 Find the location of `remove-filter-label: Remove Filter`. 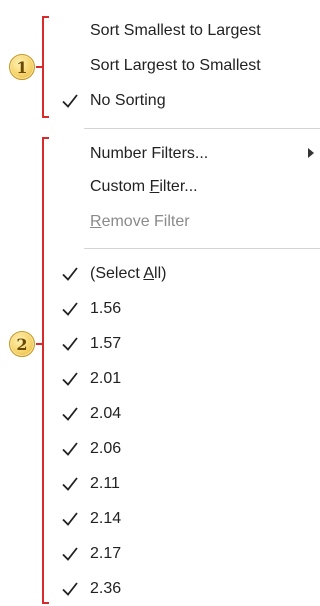

remove-filter-label: Remove Filter is located at coordinates (140, 221).